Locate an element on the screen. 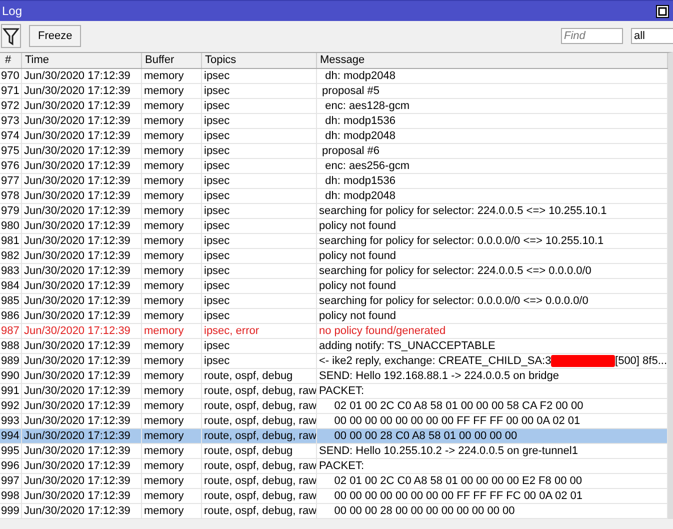 The width and height of the screenshot is (673, 529). row-number: 990 is located at coordinates (10, 376).